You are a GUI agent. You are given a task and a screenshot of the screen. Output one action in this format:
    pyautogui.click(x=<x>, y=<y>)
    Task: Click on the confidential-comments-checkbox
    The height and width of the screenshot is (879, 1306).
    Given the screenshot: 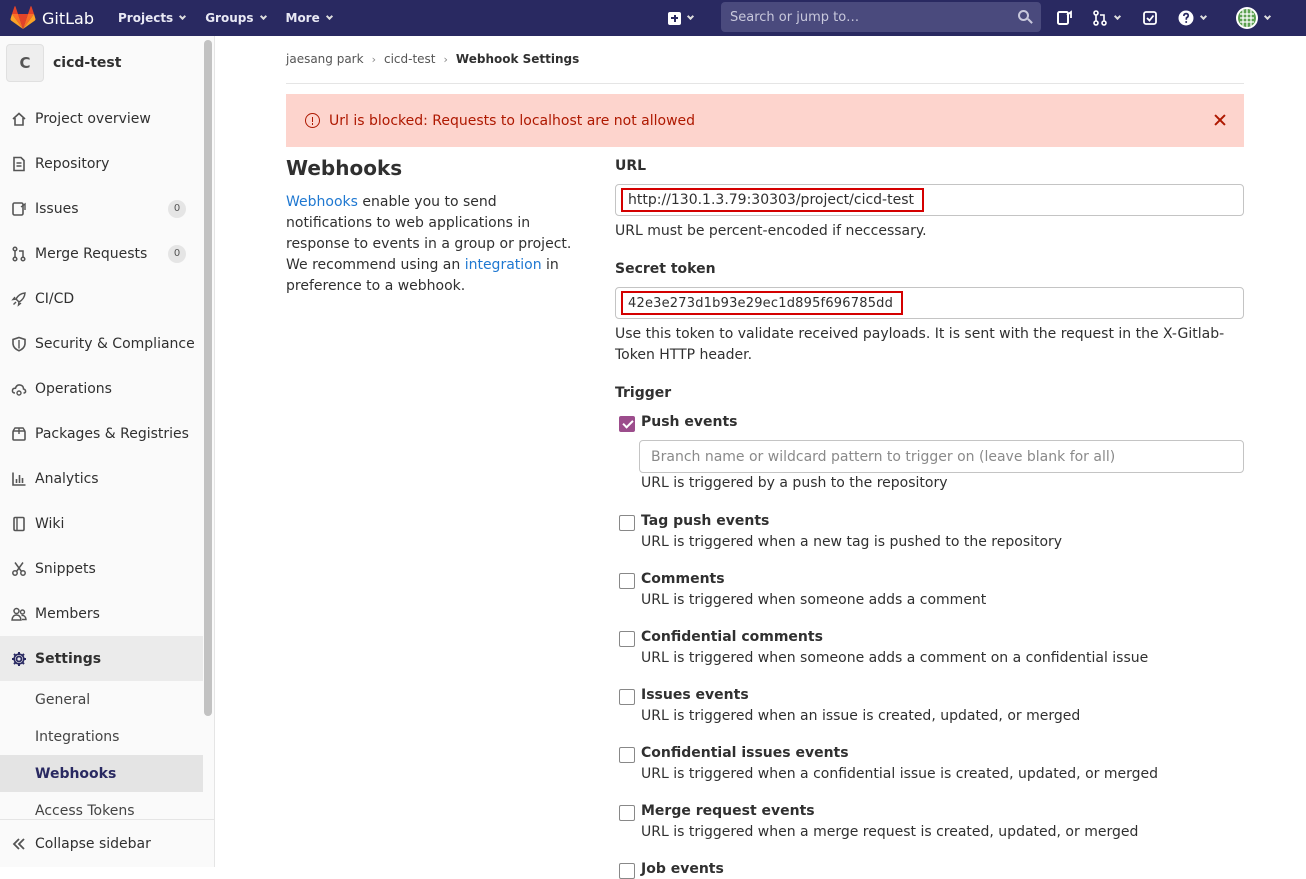 What is the action you would take?
    pyautogui.click(x=627, y=639)
    